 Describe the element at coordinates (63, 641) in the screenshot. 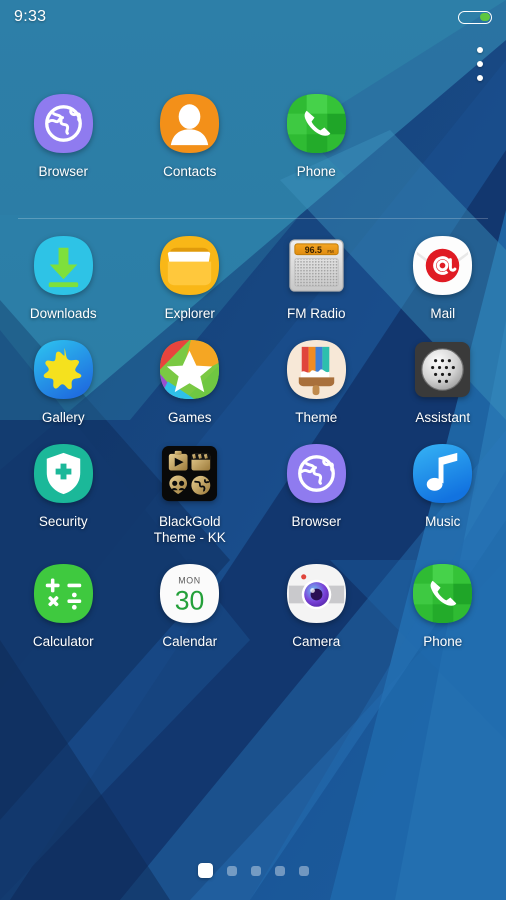

I see `app-label: Calculator` at that location.